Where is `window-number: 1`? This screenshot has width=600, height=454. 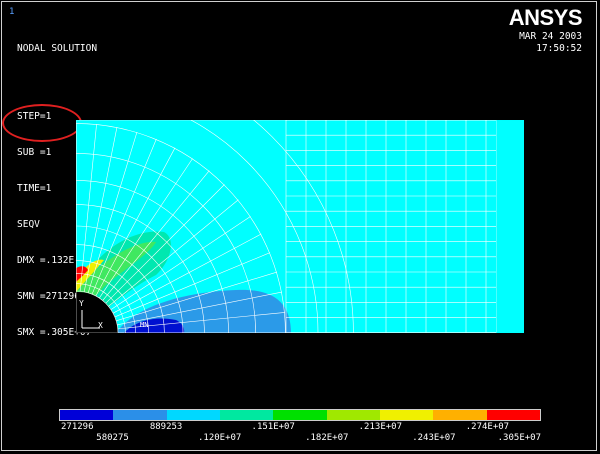
window-number: 1 is located at coordinates (12, 12).